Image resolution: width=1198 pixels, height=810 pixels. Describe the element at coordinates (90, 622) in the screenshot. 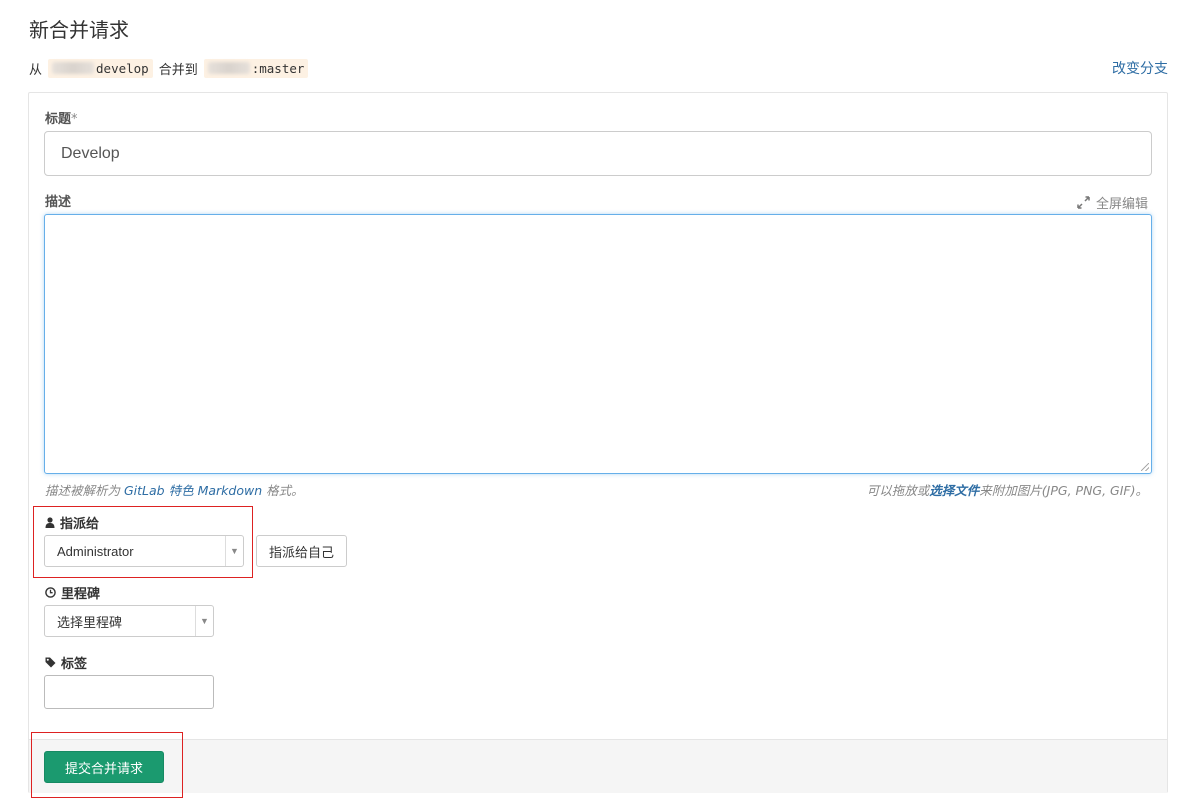

I see `milestone-value: 选择里程碑` at that location.